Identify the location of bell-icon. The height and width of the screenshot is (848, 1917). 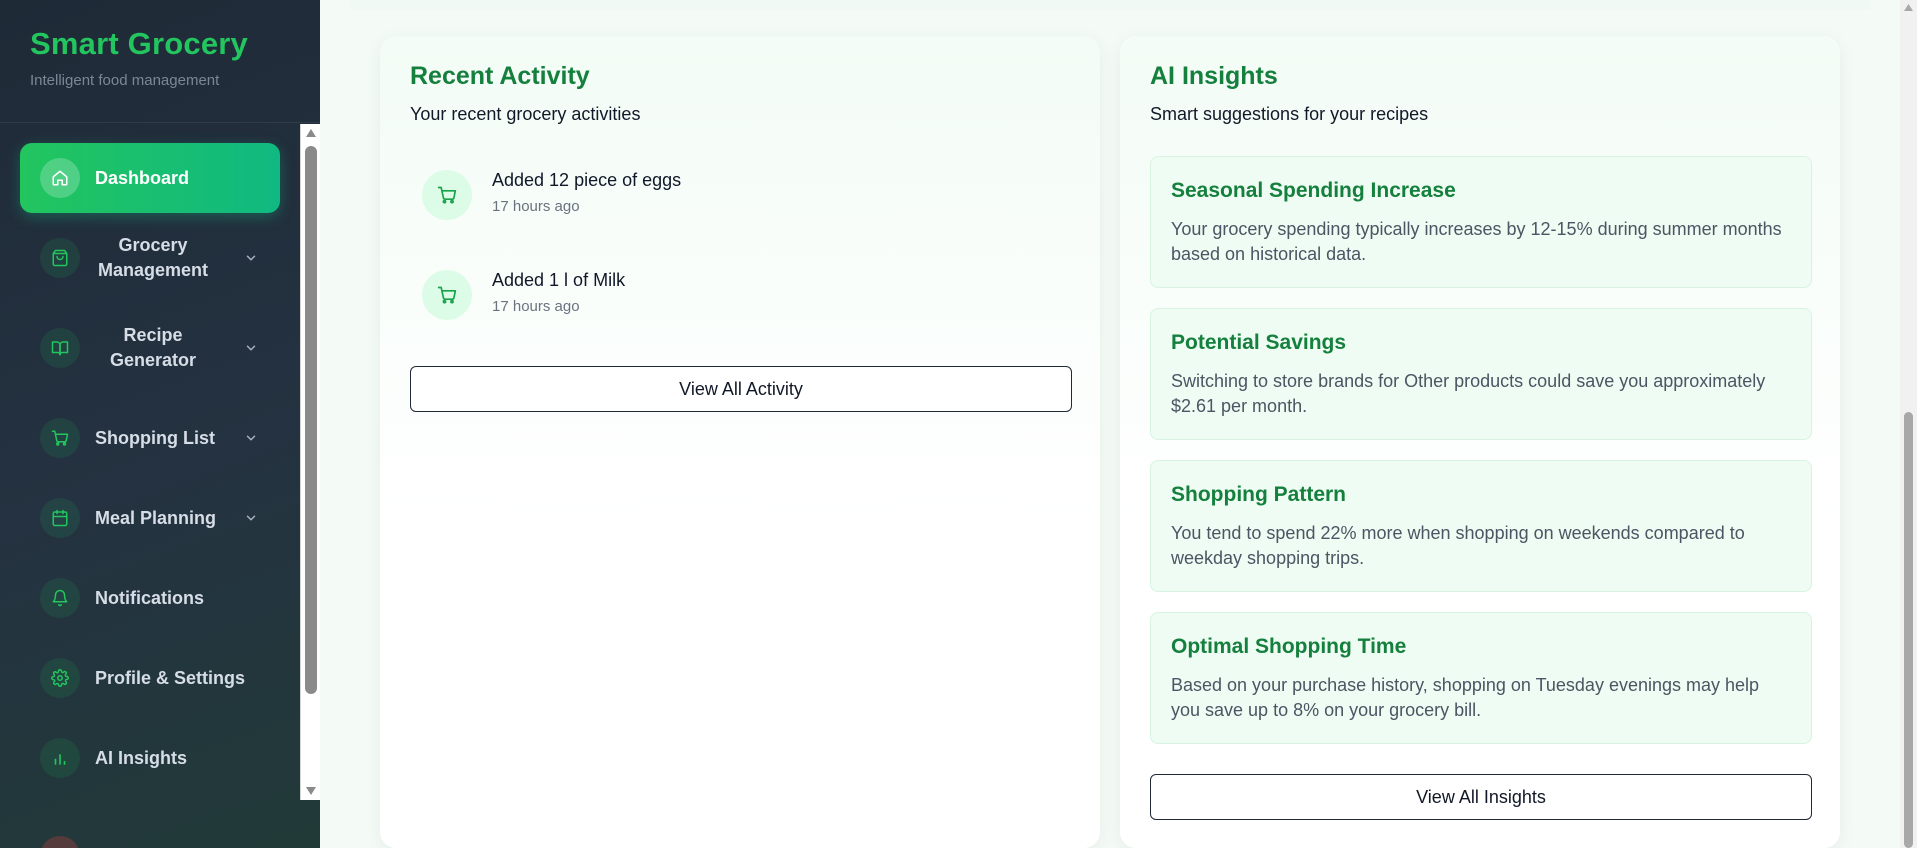
(60, 598).